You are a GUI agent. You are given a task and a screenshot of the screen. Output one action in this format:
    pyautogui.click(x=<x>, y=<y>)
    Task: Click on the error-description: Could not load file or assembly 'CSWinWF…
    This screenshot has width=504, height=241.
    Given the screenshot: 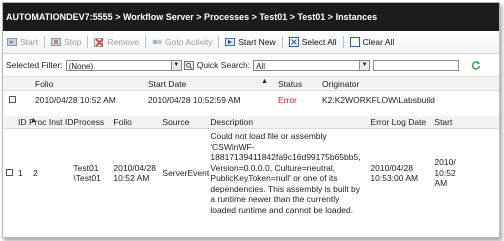 What is the action you would take?
    pyautogui.click(x=285, y=173)
    